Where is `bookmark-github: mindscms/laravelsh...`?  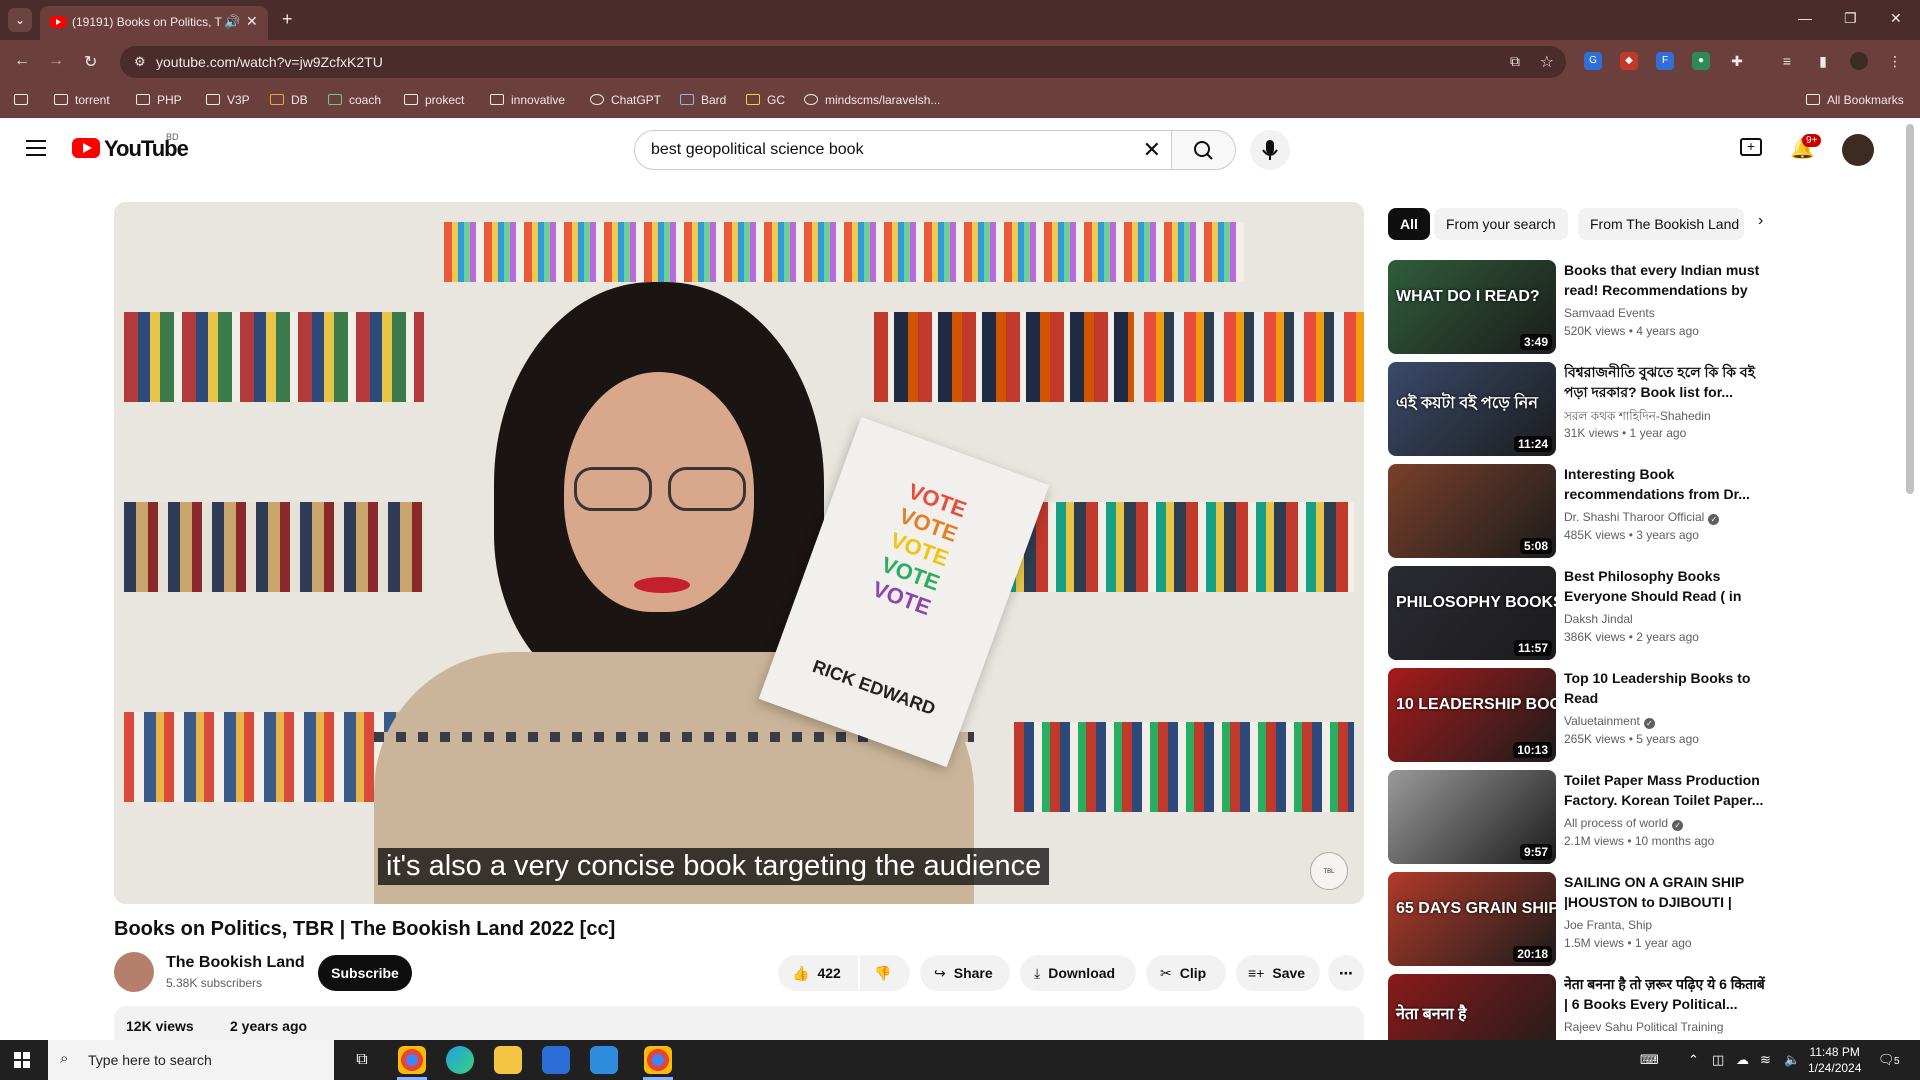 bookmark-github: mindscms/laravelsh... is located at coordinates (872, 100).